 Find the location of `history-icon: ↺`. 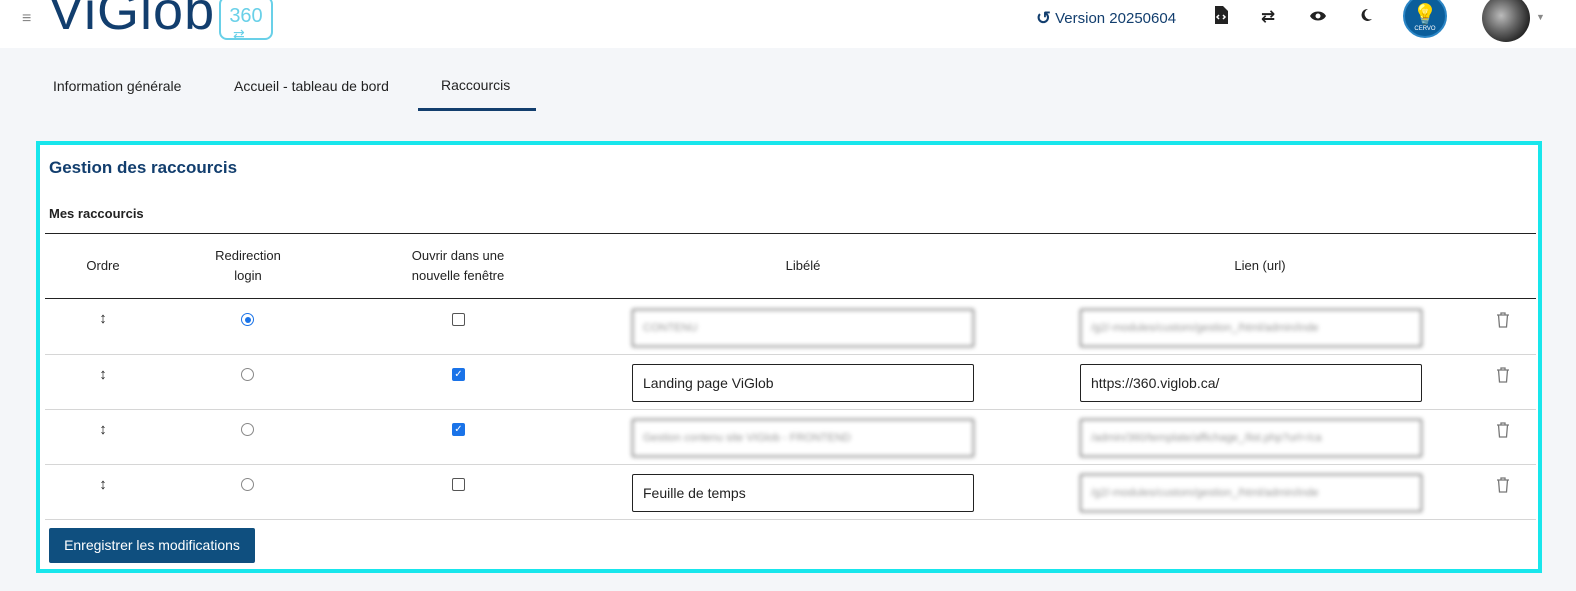

history-icon: ↺ is located at coordinates (1044, 18).